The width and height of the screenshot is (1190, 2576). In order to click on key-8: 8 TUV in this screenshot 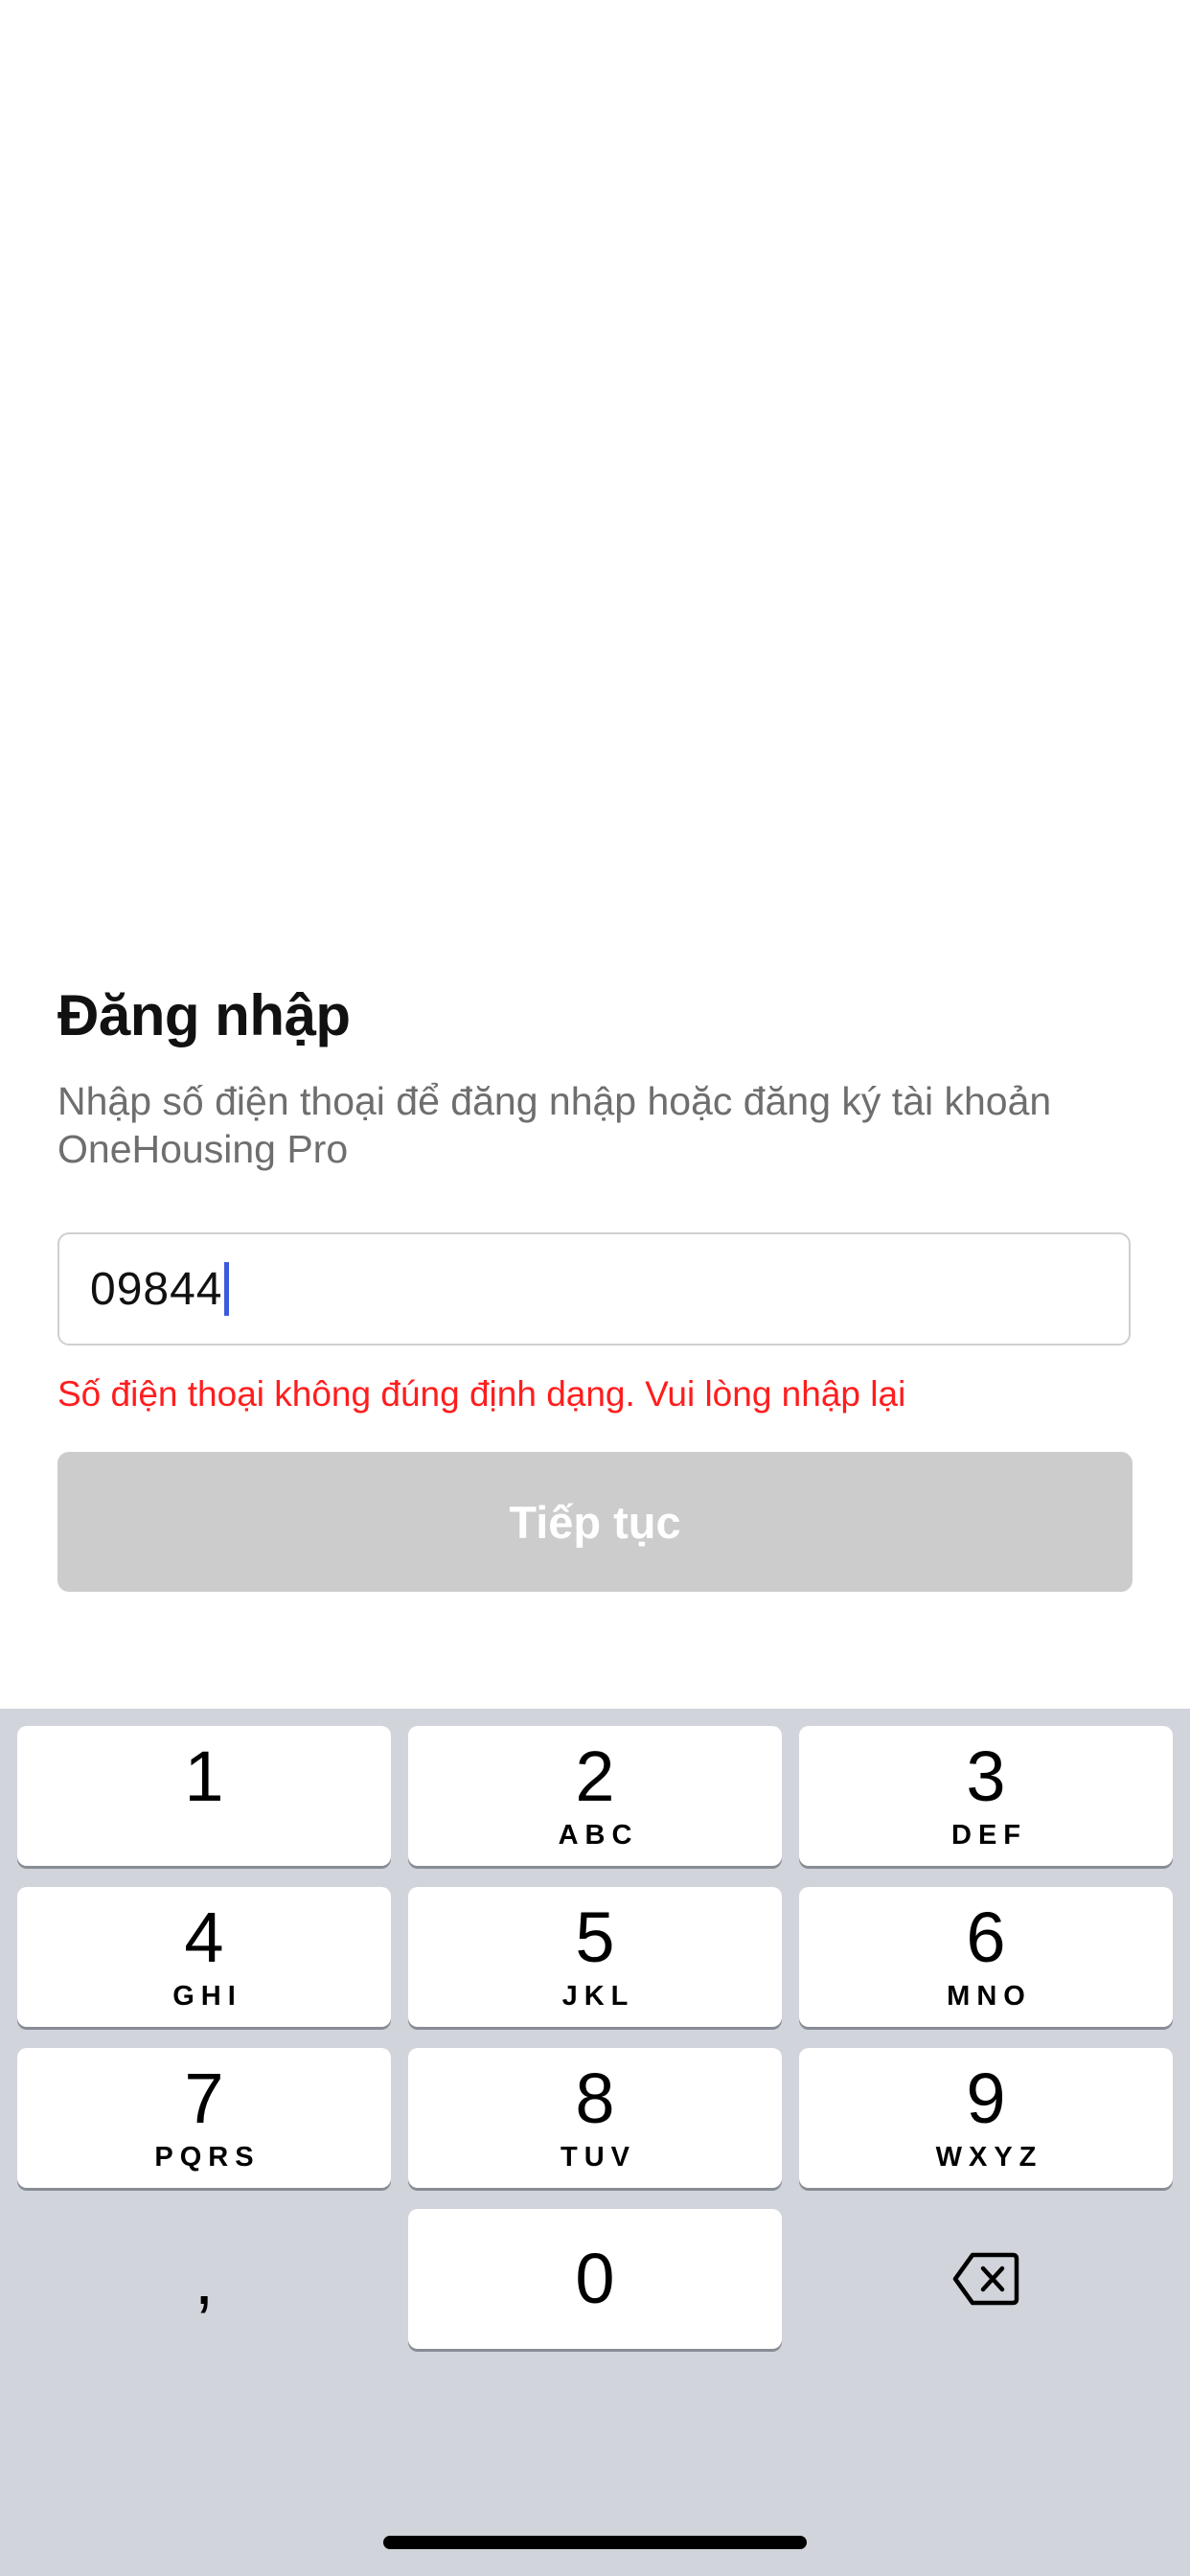, I will do `click(595, 2118)`.